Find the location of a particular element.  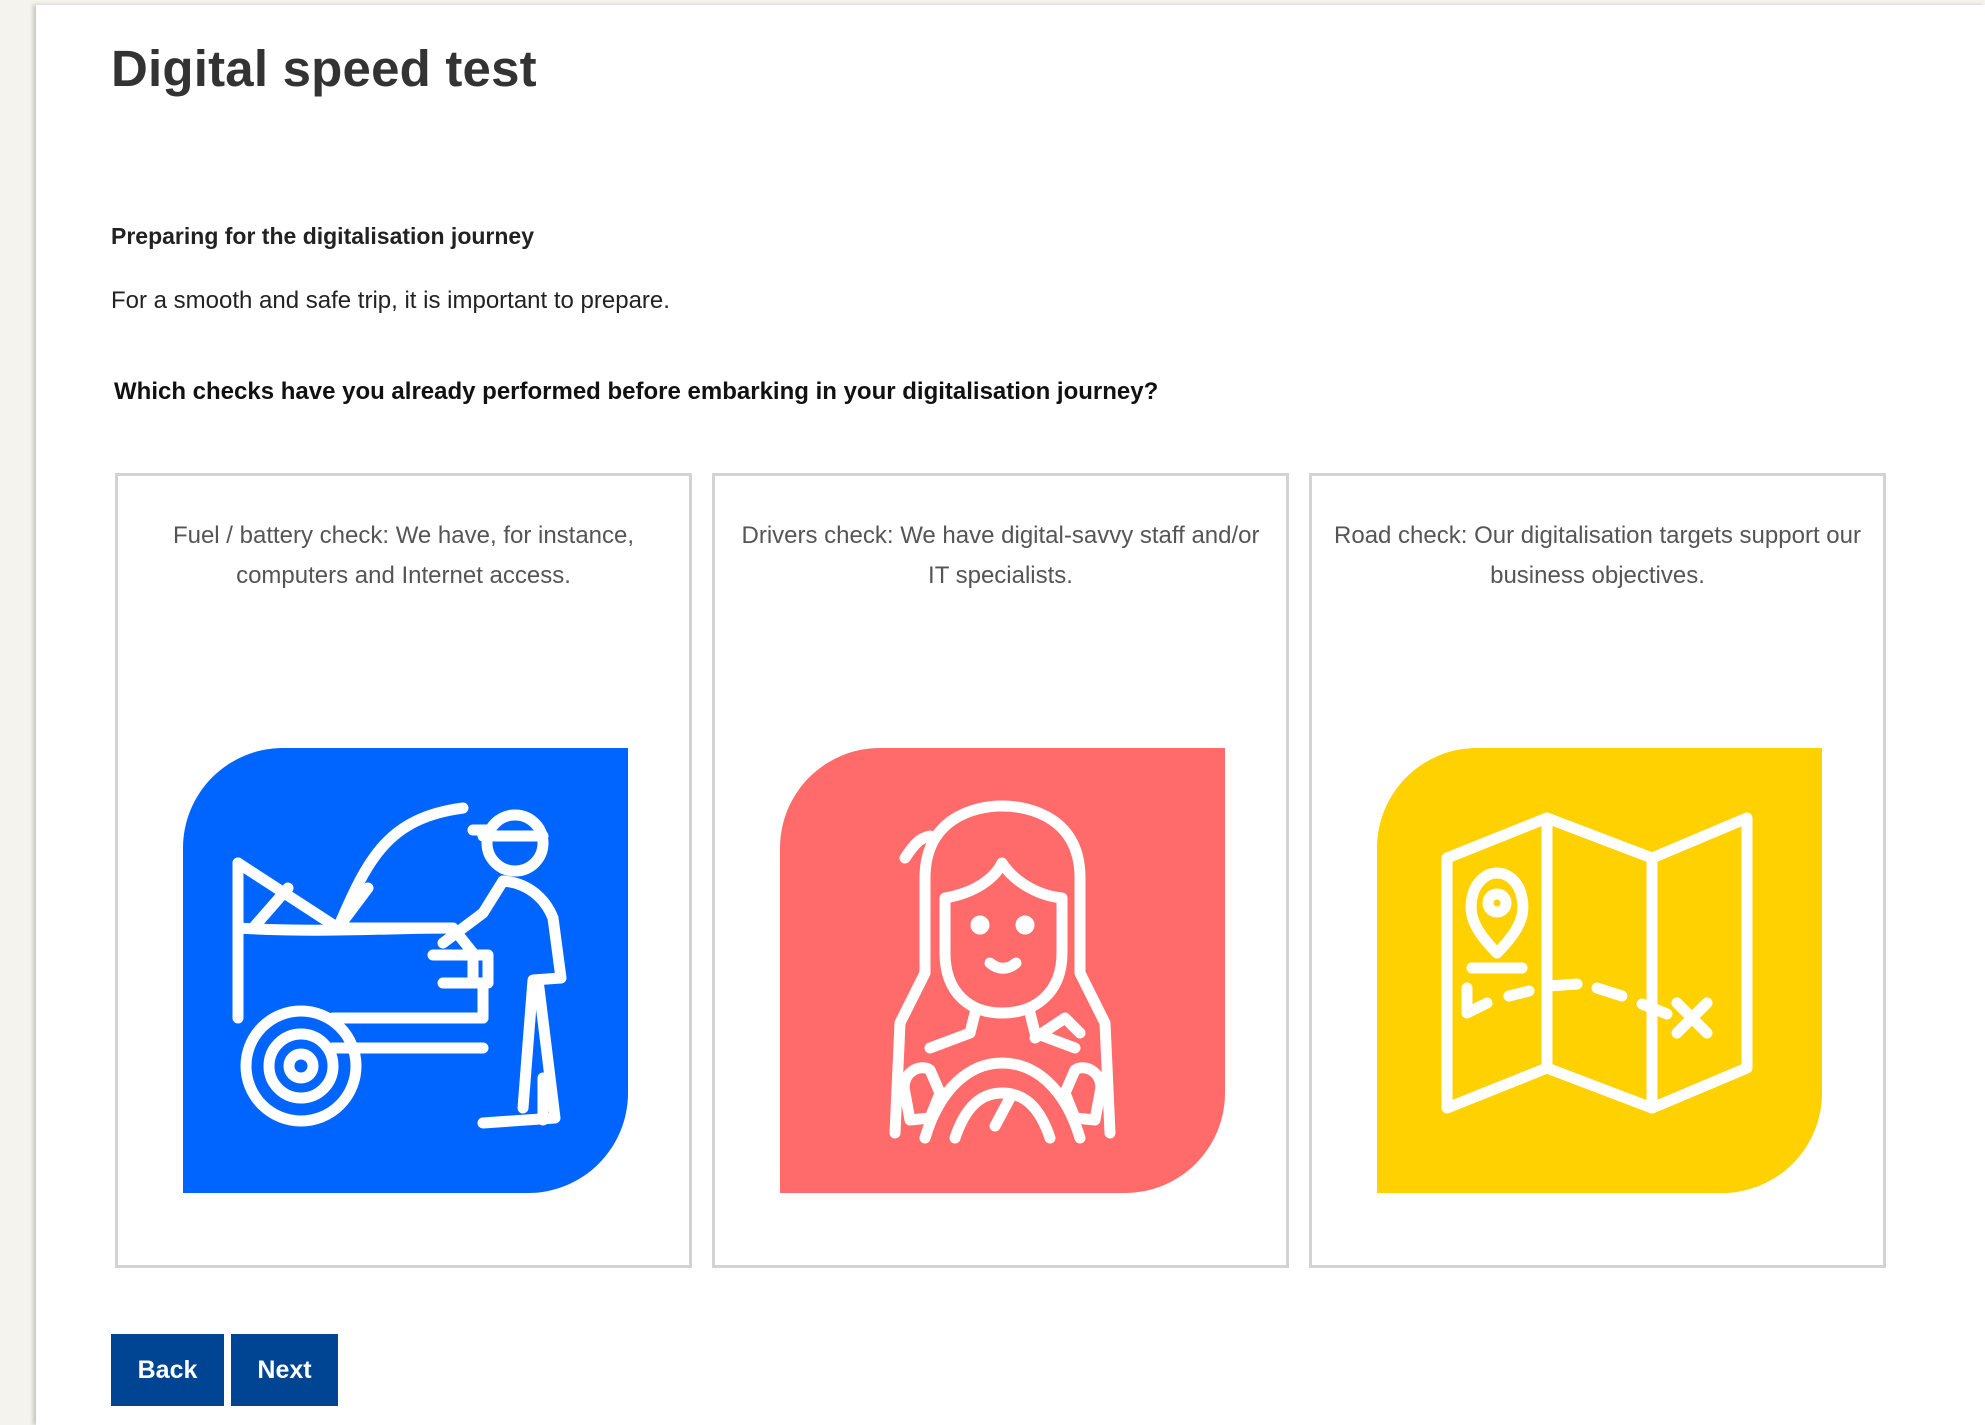

car-mechanic-icon is located at coordinates (405, 970).